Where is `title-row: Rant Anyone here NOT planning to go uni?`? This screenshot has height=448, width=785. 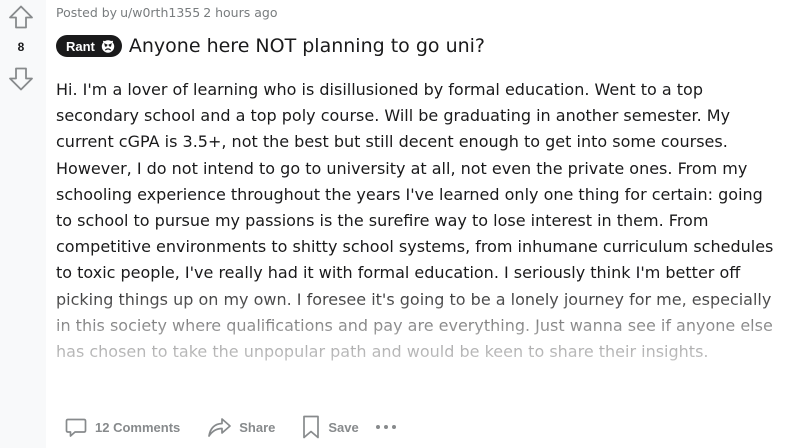 title-row: Rant Anyone here NOT planning to go uni? is located at coordinates (270, 46).